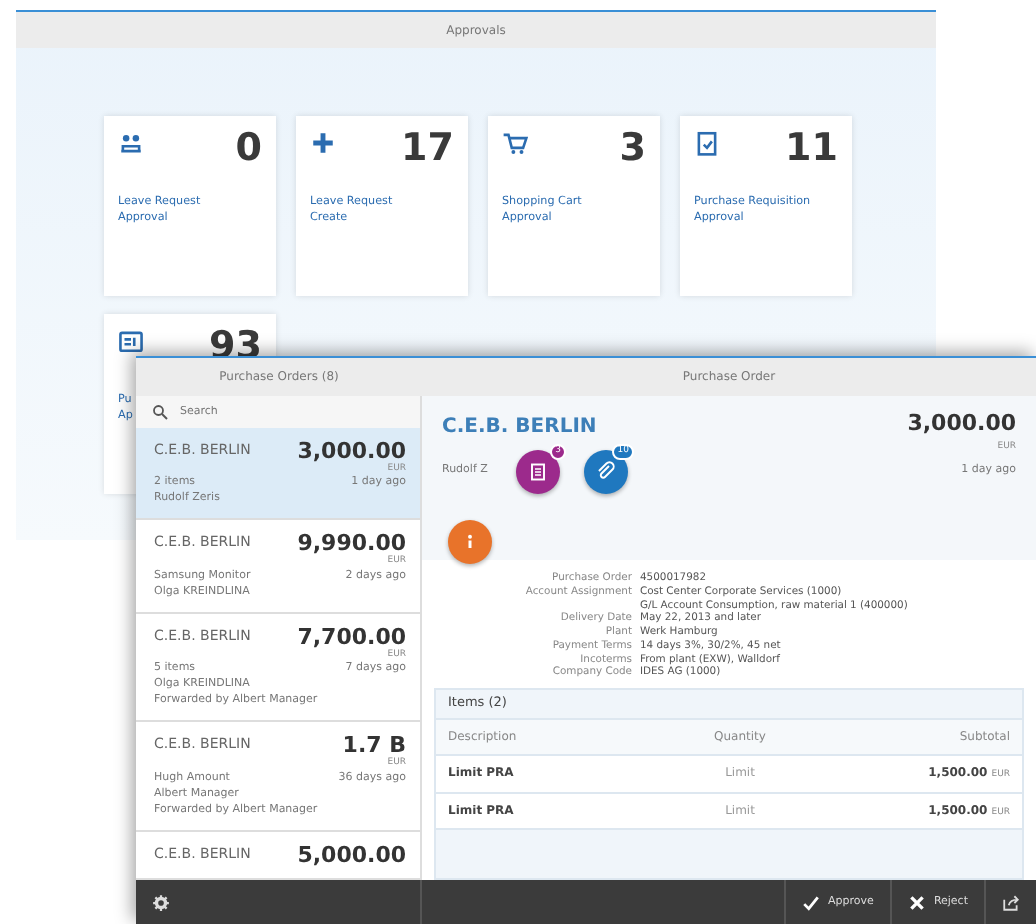 This screenshot has width=1036, height=924. What do you see at coordinates (351, 637) in the screenshot?
I see `order-amount: 7,700.00` at bounding box center [351, 637].